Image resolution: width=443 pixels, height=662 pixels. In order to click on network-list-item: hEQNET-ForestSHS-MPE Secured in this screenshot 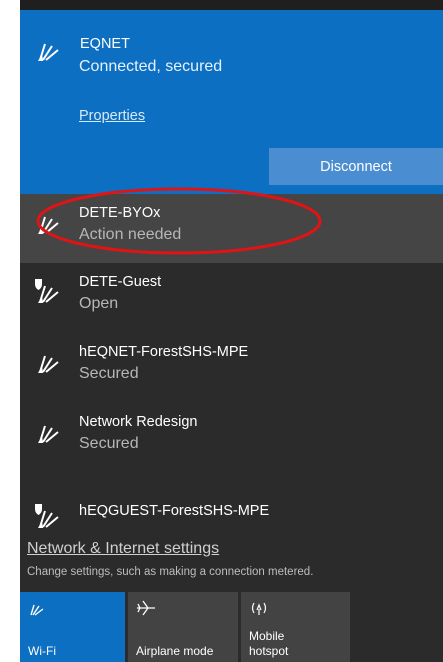, I will do `click(231, 367)`.